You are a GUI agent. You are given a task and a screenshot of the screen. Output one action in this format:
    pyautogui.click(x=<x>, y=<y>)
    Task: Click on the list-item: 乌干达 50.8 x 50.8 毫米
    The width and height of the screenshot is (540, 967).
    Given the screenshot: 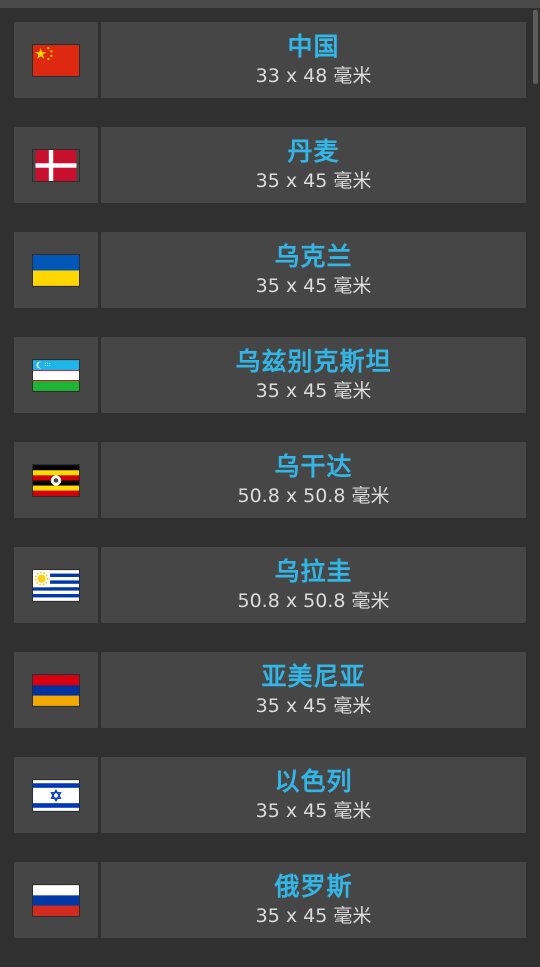 What is the action you would take?
    pyautogui.click(x=270, y=480)
    